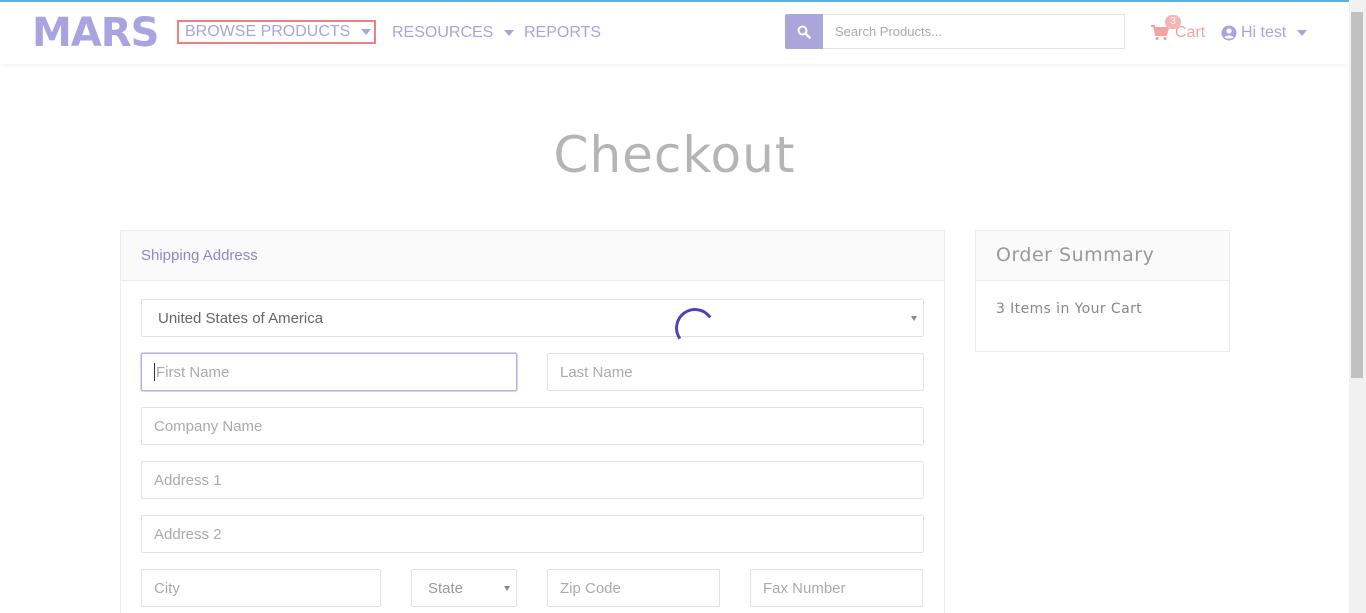 The image size is (1366, 613). I want to click on address1-field: Address 1, so click(532, 480).